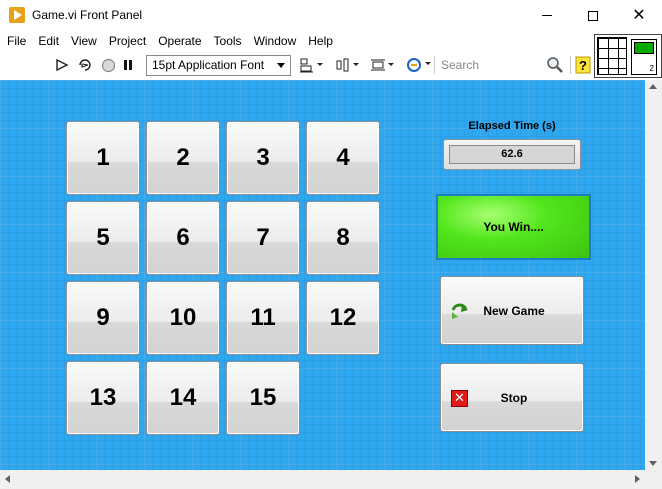 This screenshot has width=662, height=489. Describe the element at coordinates (555, 65) in the screenshot. I see `search-icon` at that location.